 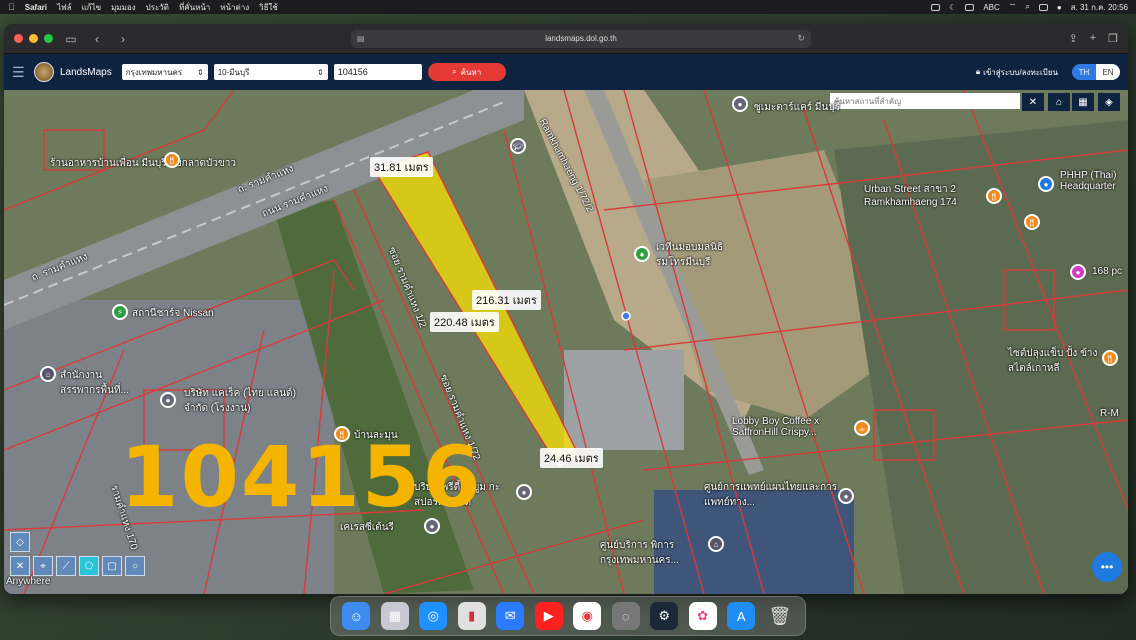 What do you see at coordinates (1099, 7) in the screenshot?
I see `menubar-clock: ส. 31 ก.ค. 20:56` at bounding box center [1099, 7].